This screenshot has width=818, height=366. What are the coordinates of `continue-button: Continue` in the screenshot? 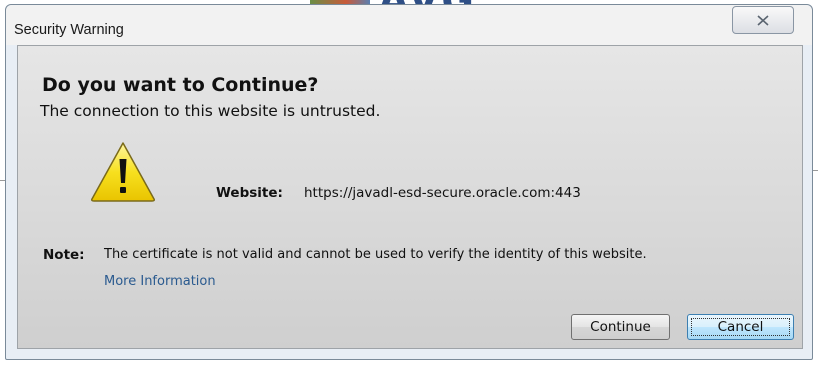 It's located at (620, 327).